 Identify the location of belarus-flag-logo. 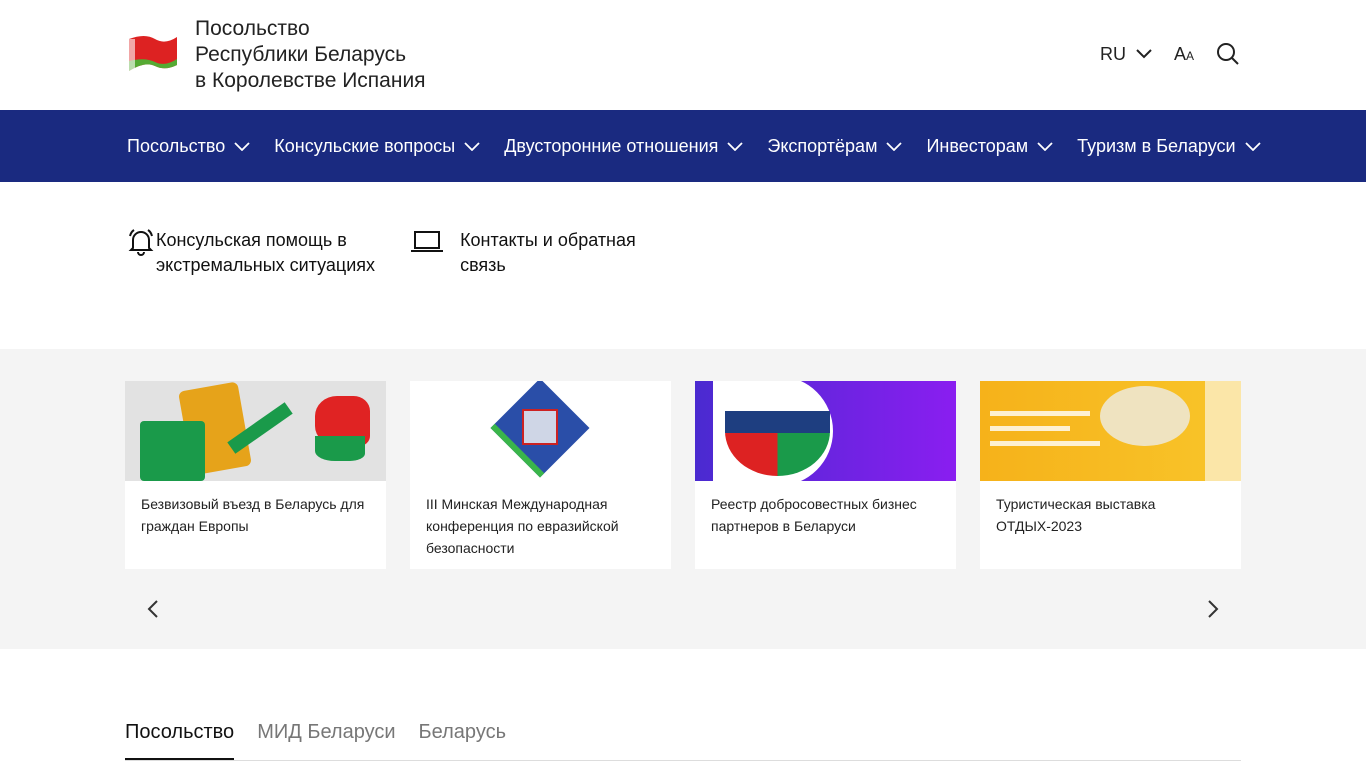
(152, 54).